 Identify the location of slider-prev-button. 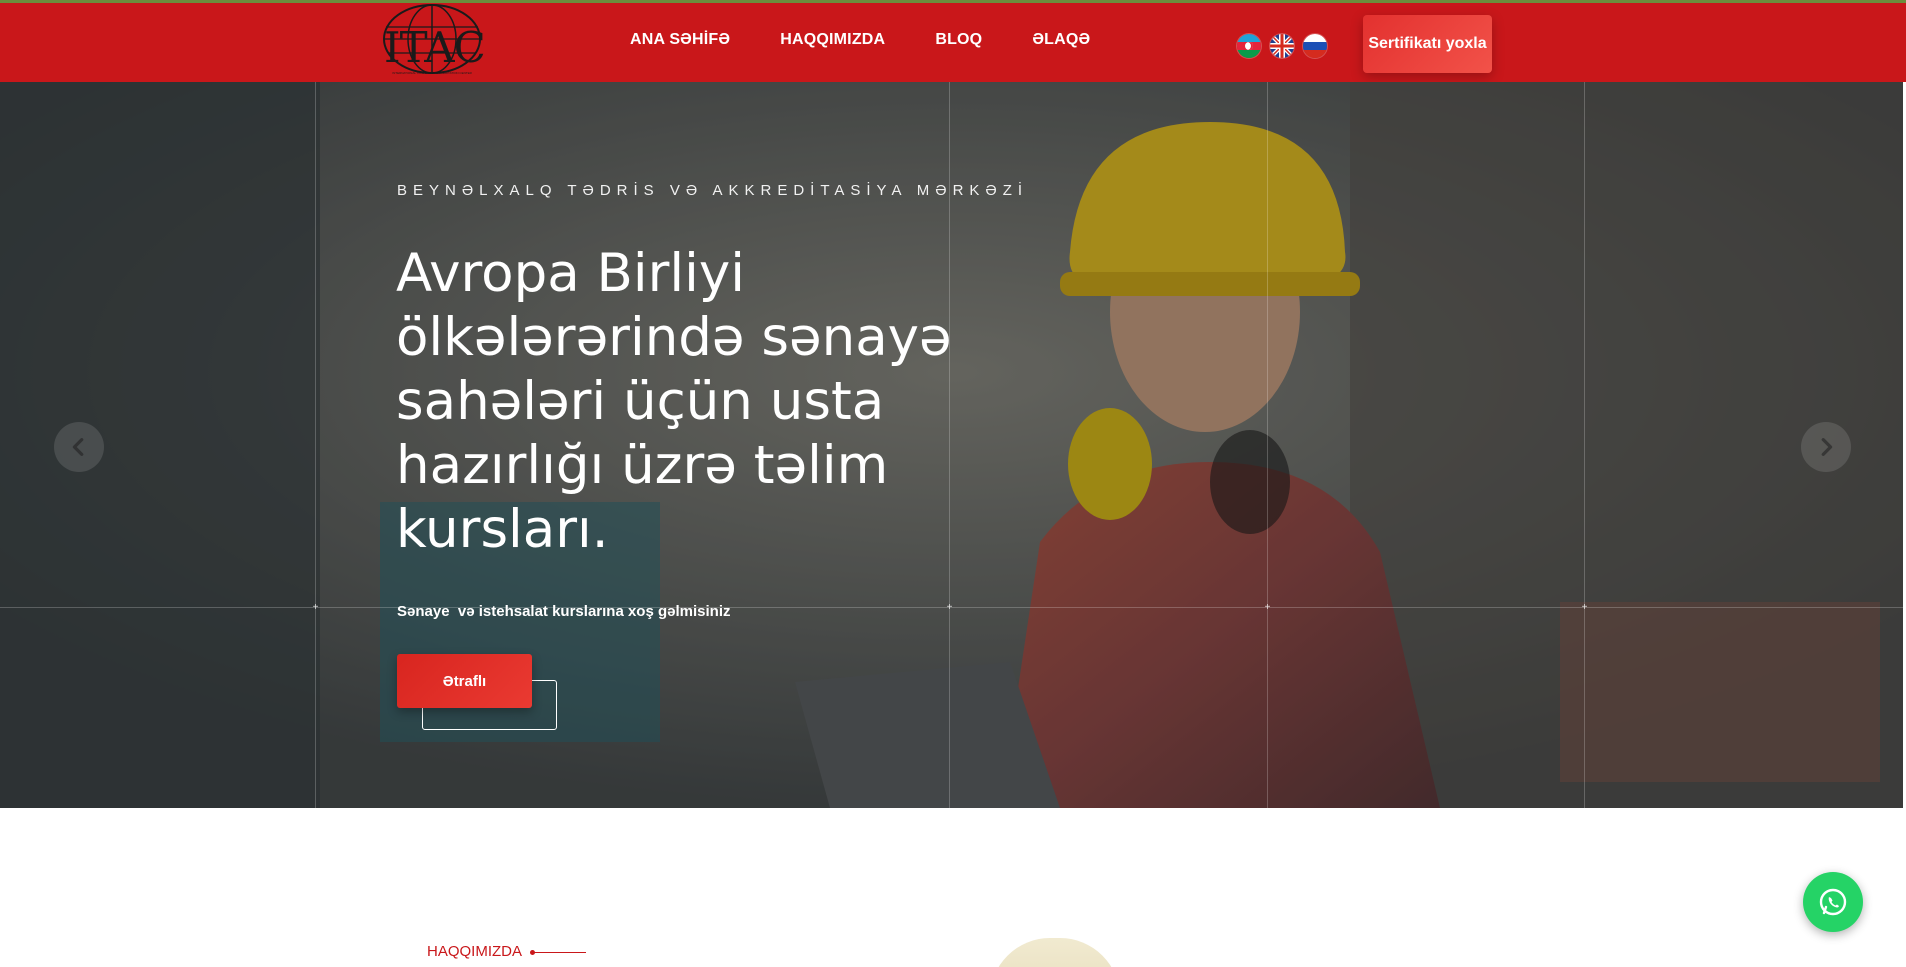
(79, 447).